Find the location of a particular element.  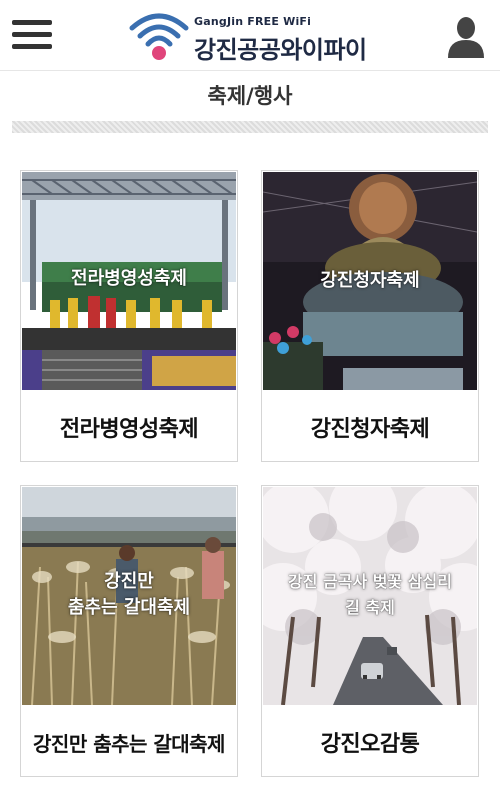

hamburger-menu-button is located at coordinates (32, 37).